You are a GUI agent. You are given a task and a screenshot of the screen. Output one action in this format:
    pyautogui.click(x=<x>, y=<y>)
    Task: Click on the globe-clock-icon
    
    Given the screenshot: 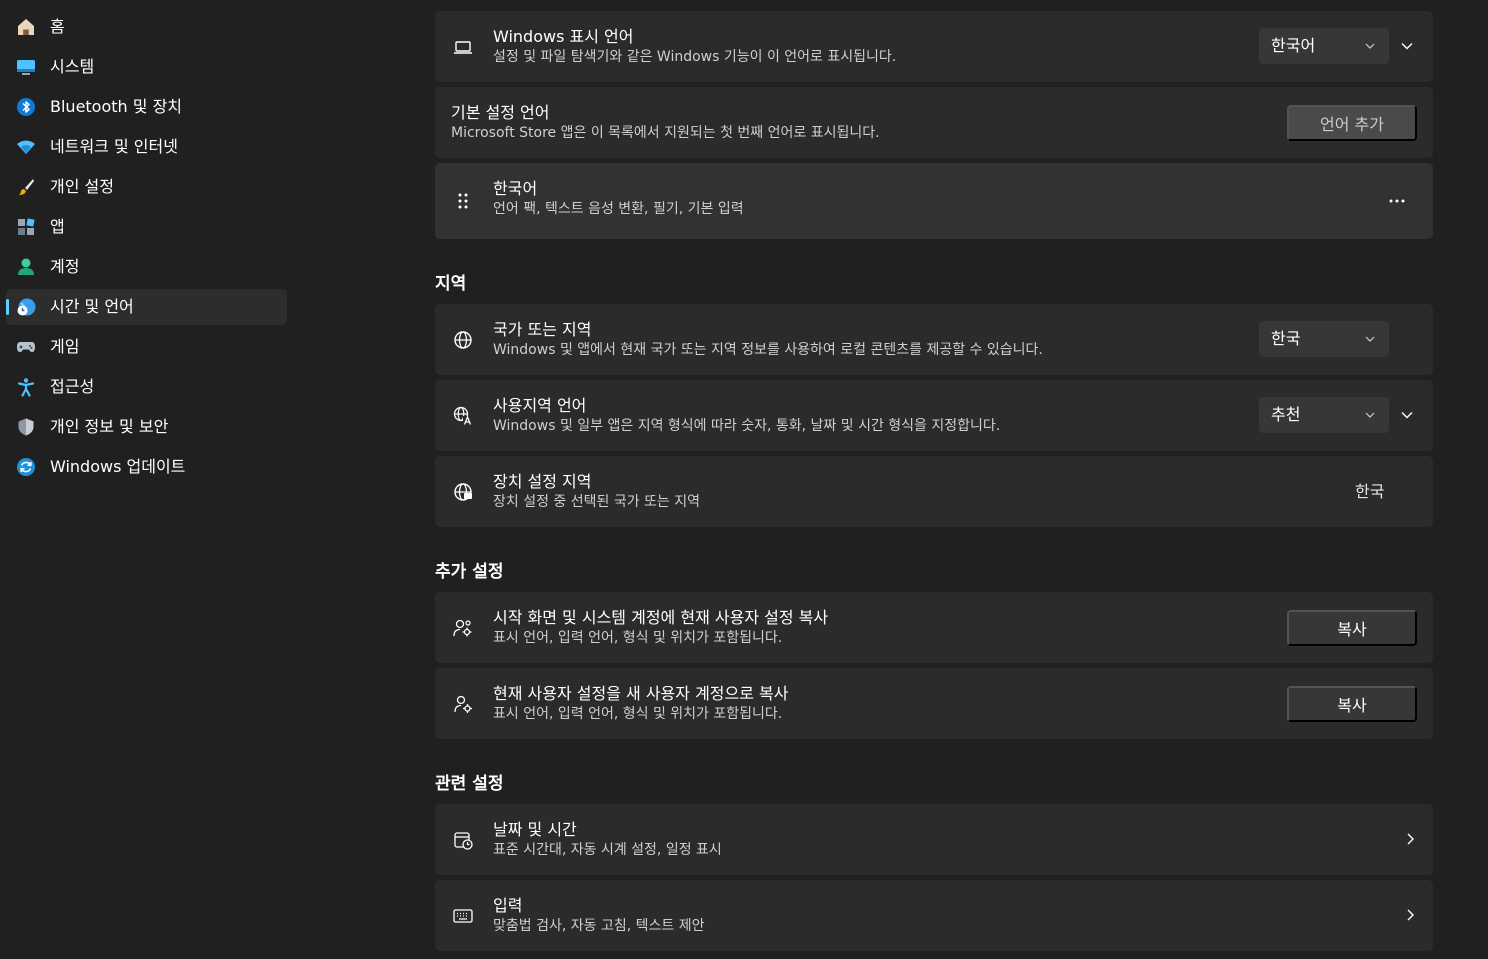 What is the action you would take?
    pyautogui.click(x=26, y=307)
    